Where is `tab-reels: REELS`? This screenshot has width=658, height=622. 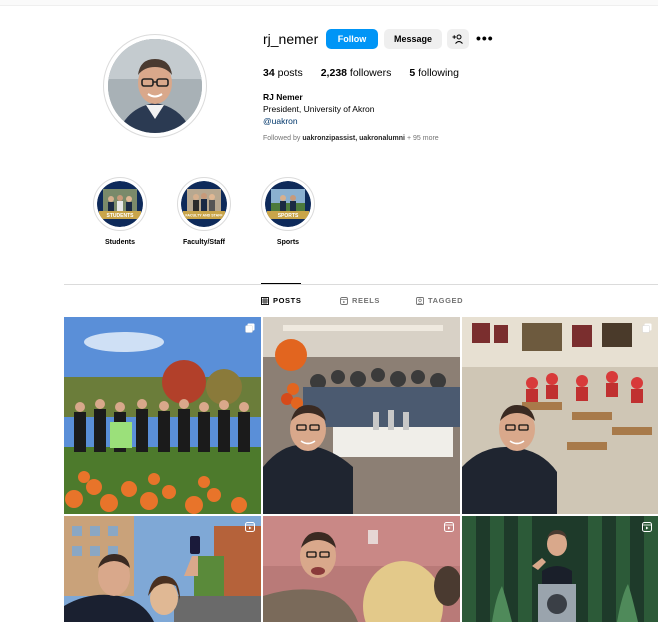
tab-reels: REELS is located at coordinates (360, 300).